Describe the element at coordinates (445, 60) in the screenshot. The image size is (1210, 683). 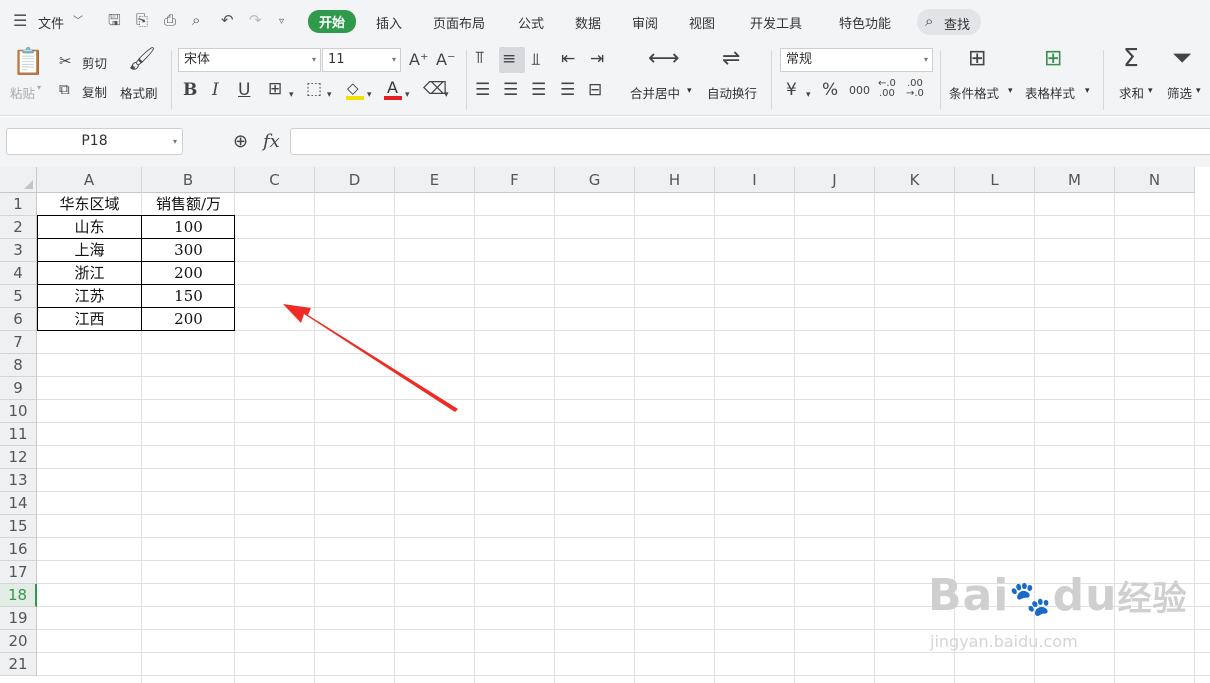
I see `decrease-font-icon: A⁻` at that location.